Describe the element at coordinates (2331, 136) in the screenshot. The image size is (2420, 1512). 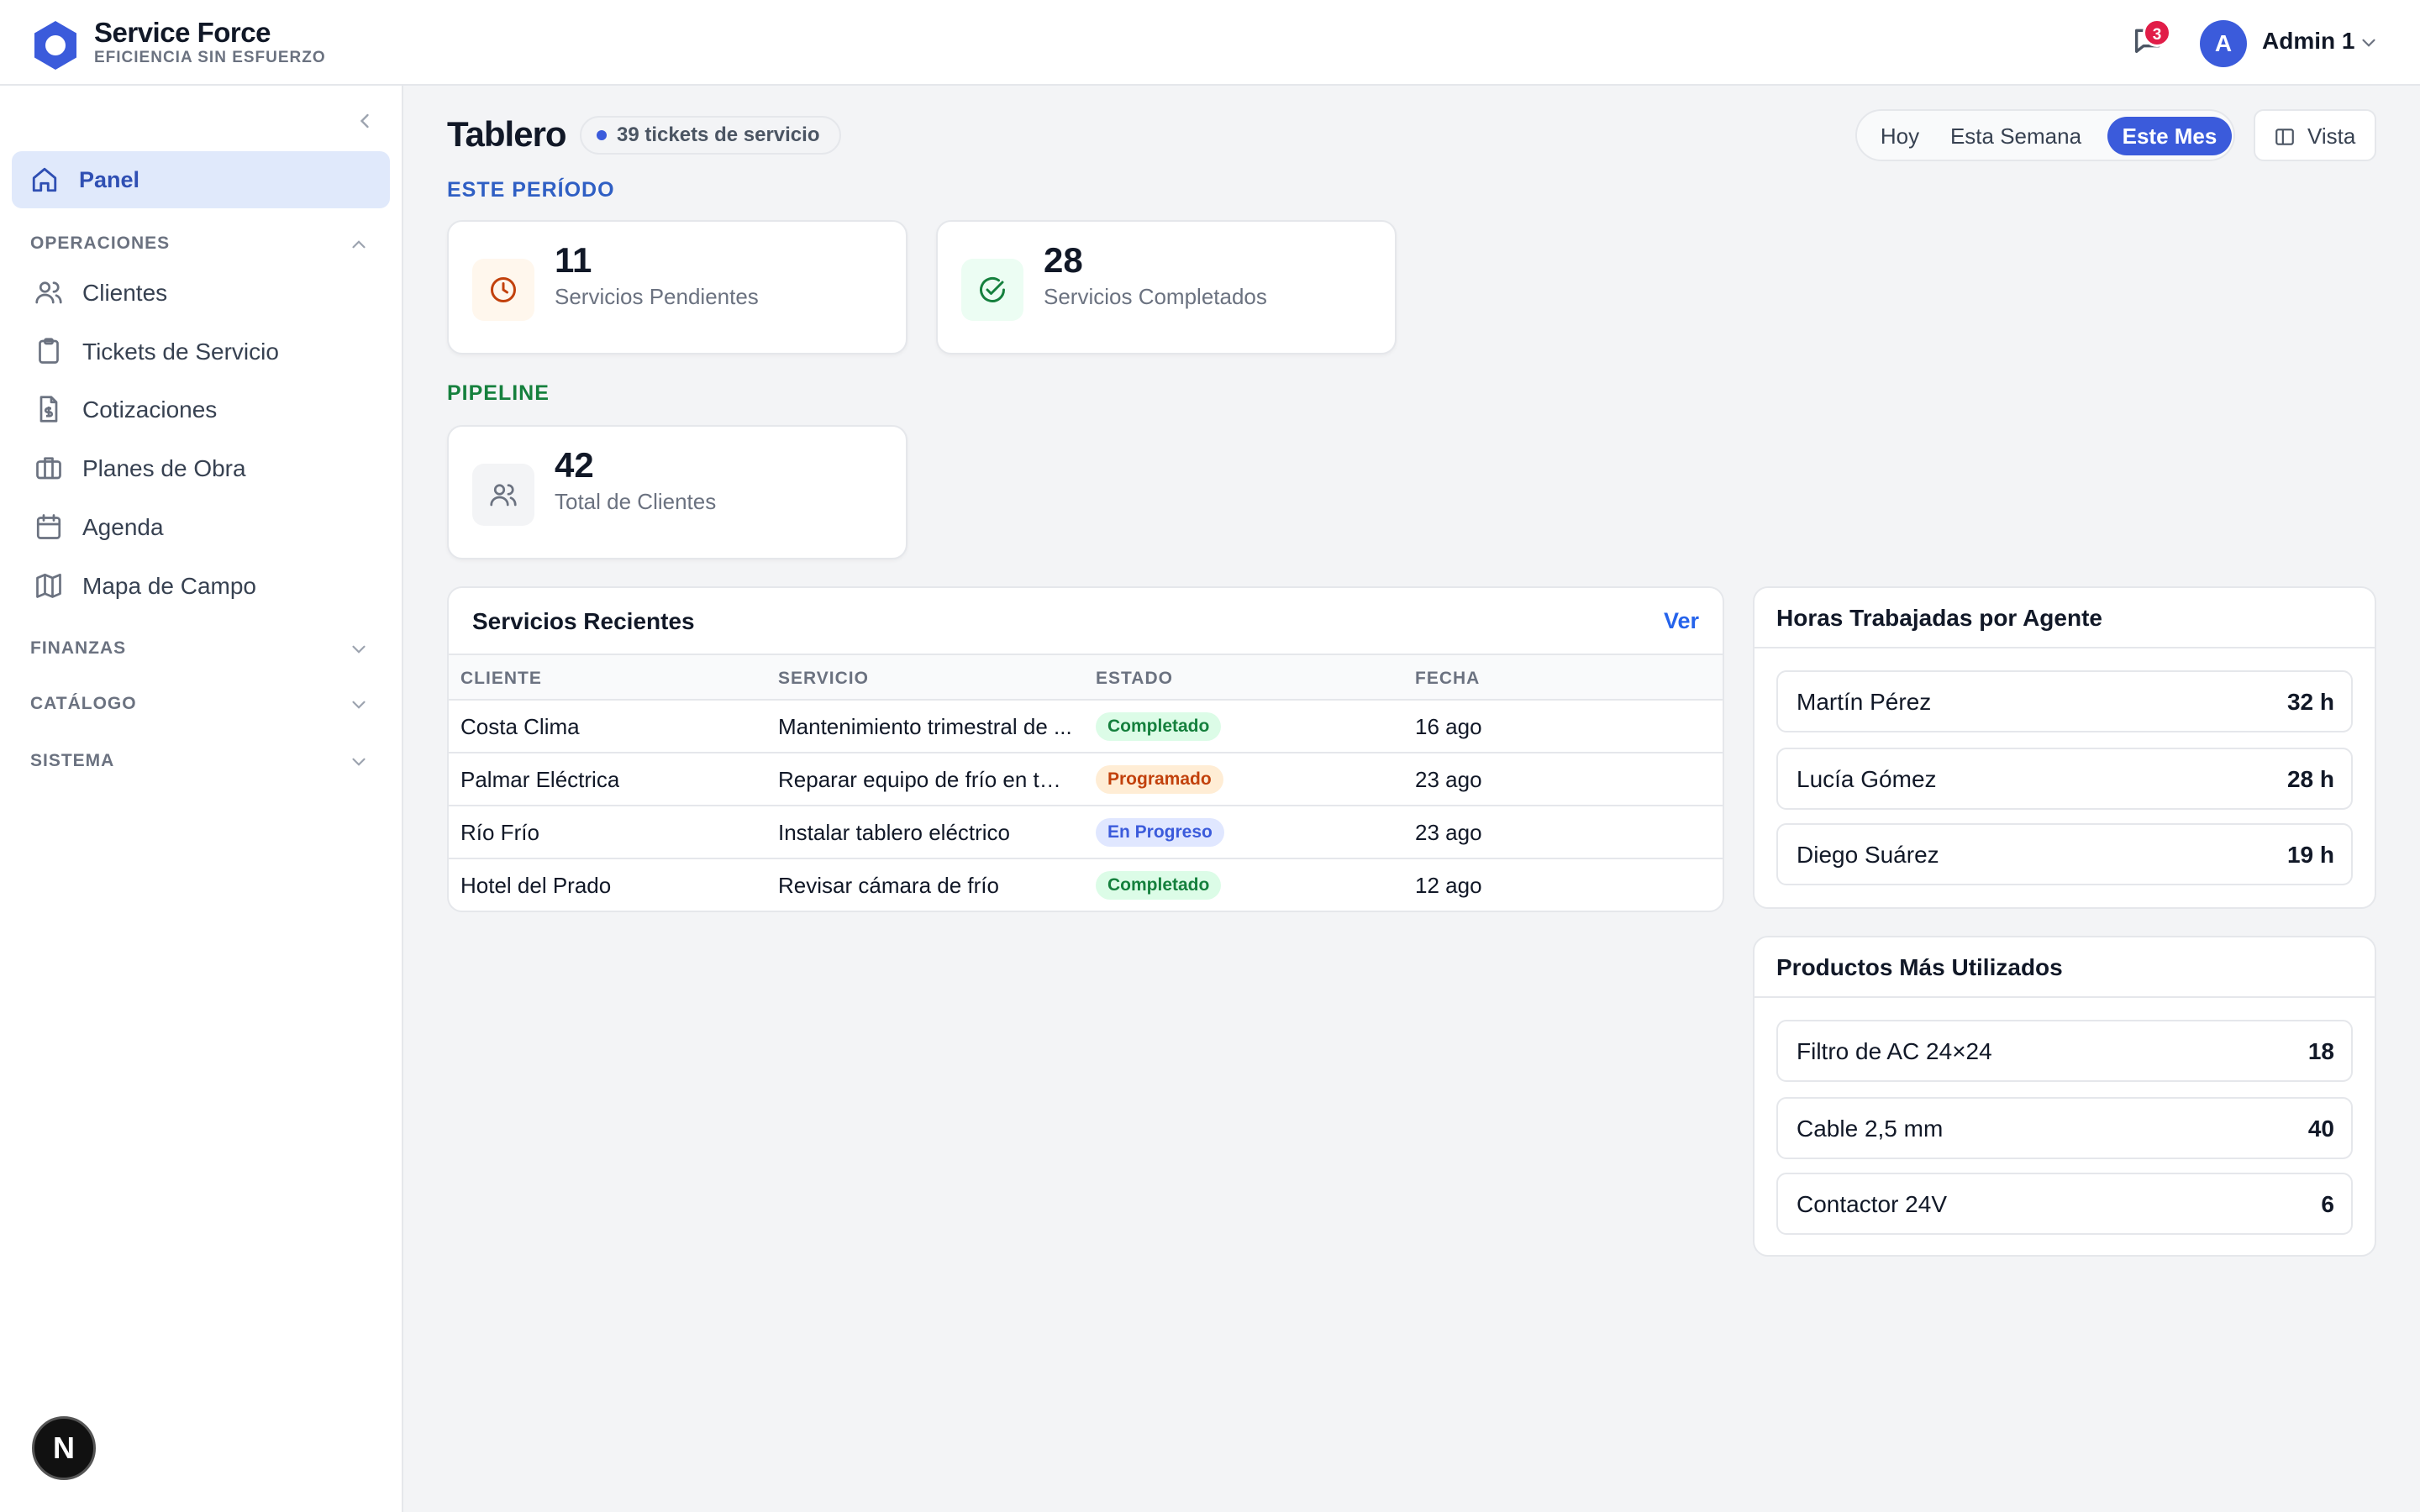
I see `view-button-label: Vista` at that location.